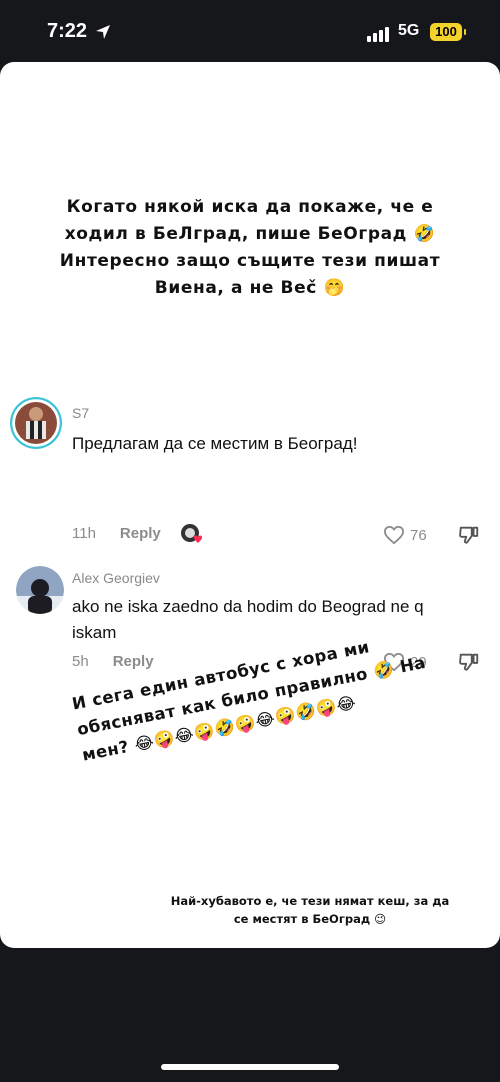  Describe the element at coordinates (448, 32) in the screenshot. I see `battery-icon: 100` at that location.